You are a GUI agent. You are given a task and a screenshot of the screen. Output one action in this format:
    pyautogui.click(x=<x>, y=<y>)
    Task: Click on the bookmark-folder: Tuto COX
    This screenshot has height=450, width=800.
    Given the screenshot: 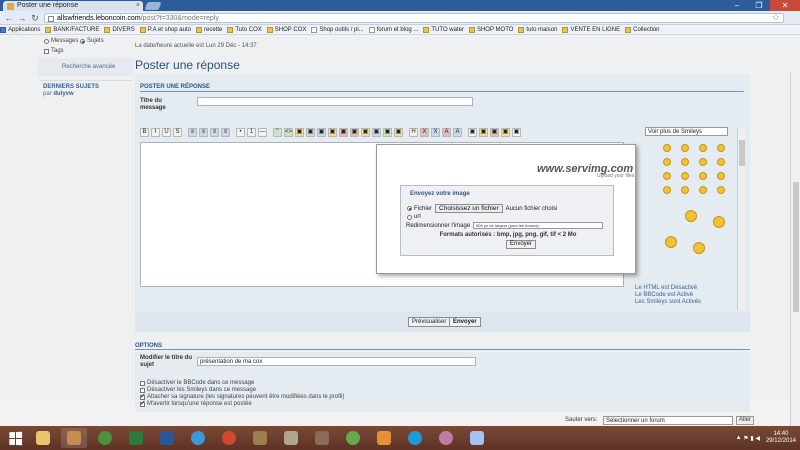 What is the action you would take?
    pyautogui.click(x=244, y=29)
    